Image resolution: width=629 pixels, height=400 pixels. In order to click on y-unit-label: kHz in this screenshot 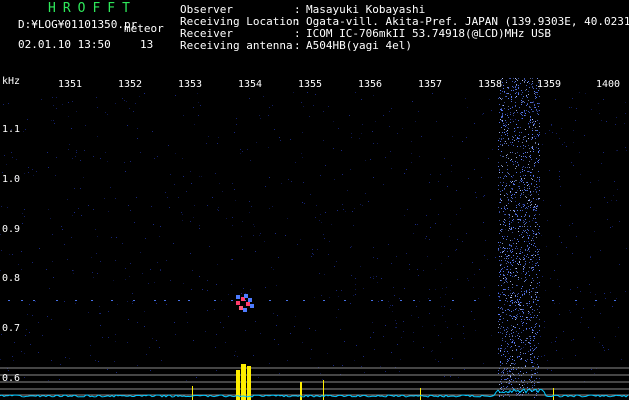, I will do `click(11, 81)`.